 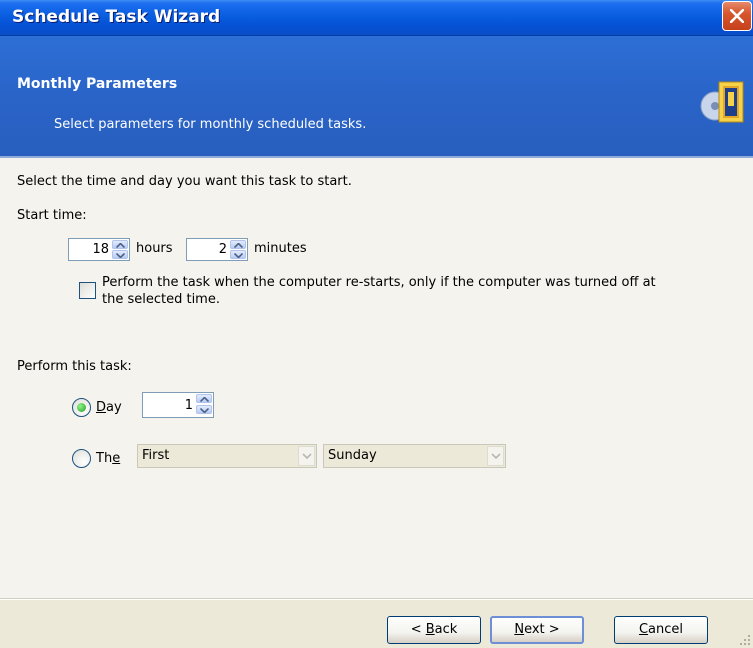 I want to click on close-button, so click(x=737, y=16).